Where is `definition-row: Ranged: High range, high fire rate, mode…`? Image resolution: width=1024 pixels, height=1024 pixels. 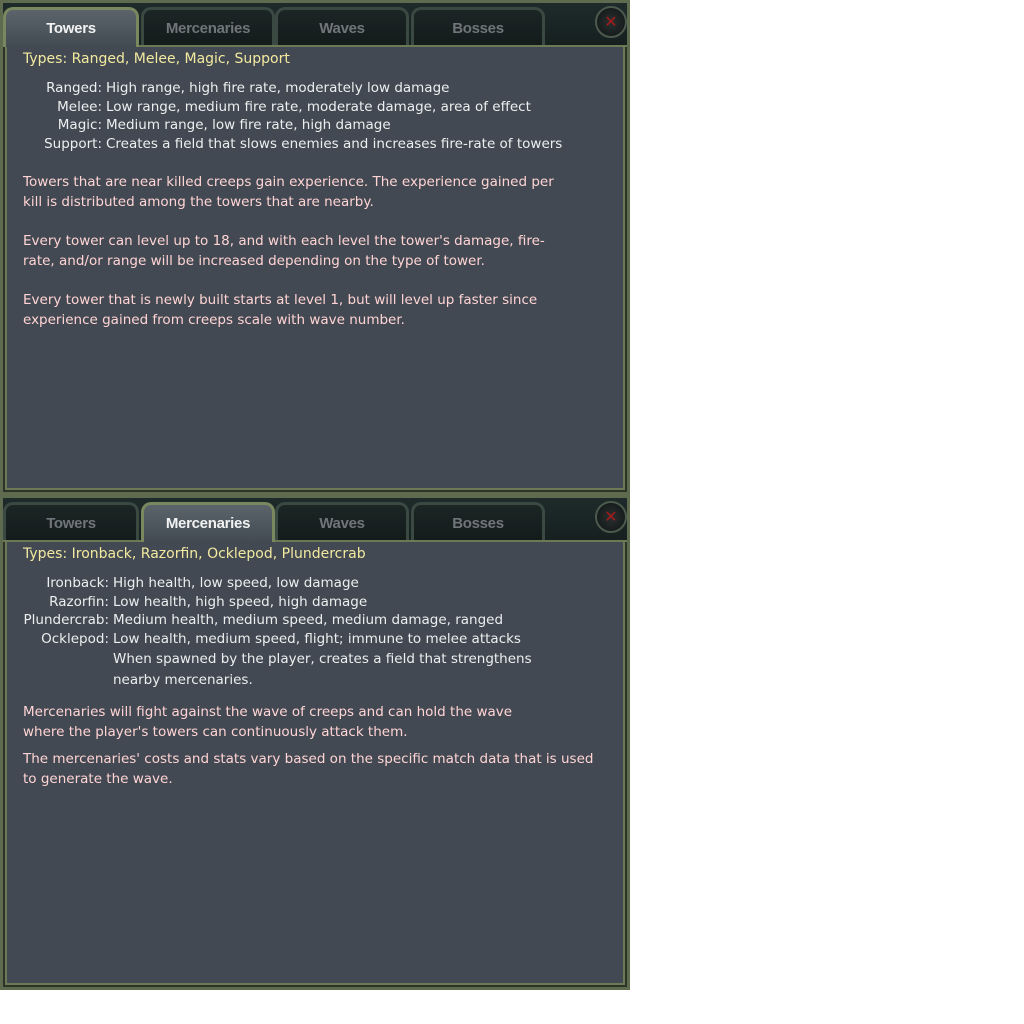 definition-row: Ranged: High range, high fire rate, mode… is located at coordinates (321, 88).